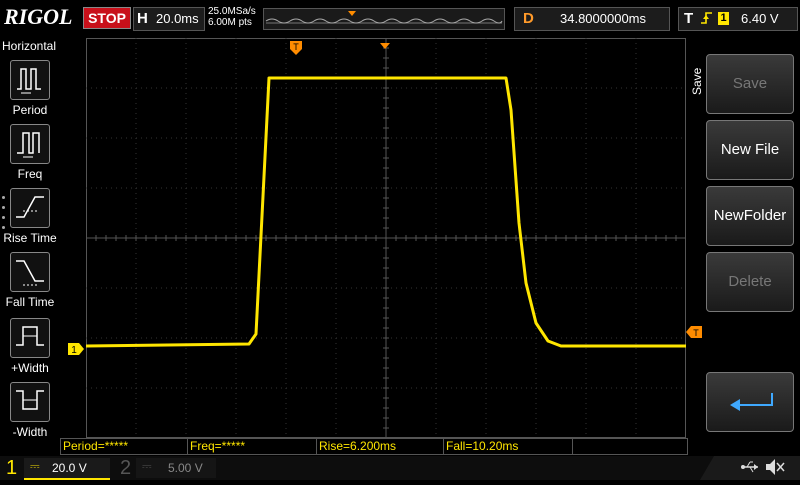  What do you see at coordinates (30, 368) in the screenshot?
I see `positive-width-label: +Width` at bounding box center [30, 368].